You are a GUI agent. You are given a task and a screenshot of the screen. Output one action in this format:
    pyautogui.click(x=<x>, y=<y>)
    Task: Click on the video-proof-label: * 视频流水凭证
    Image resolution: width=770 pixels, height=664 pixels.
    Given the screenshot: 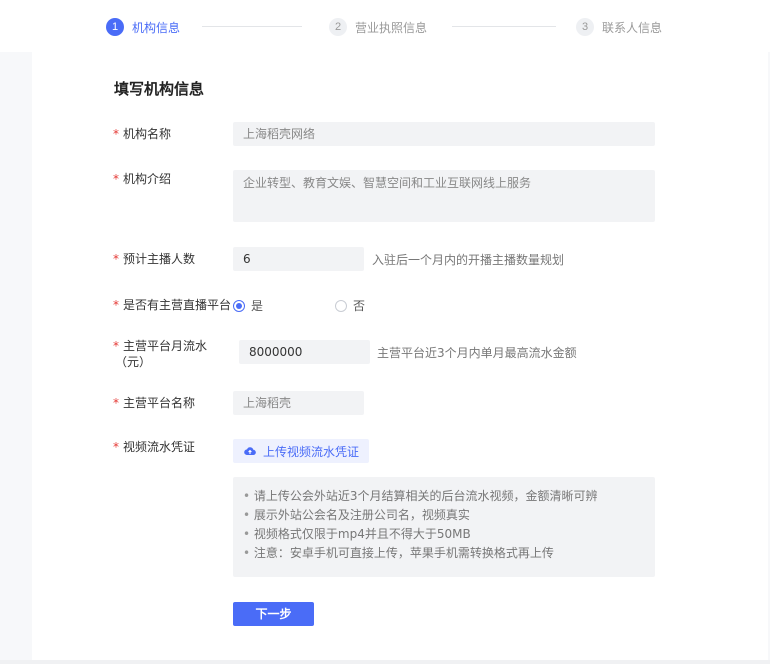 What is the action you would take?
    pyautogui.click(x=154, y=447)
    